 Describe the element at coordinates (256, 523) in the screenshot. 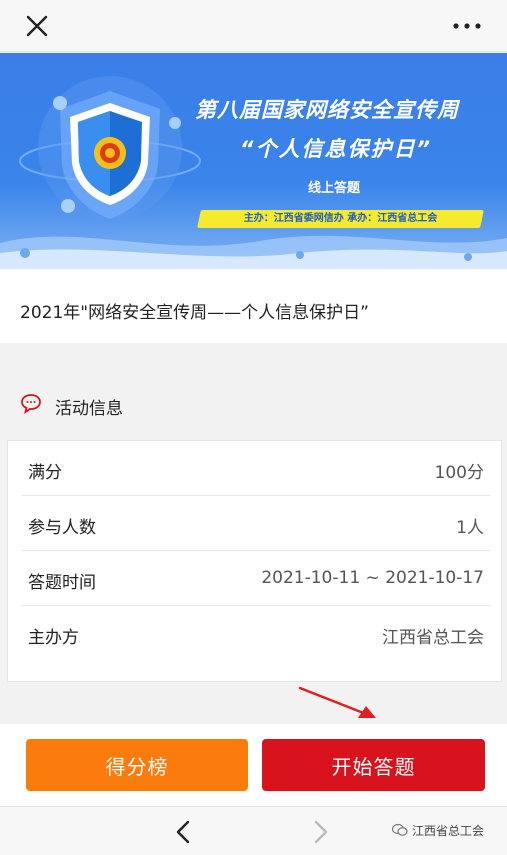

I see `info-row-participants: 参与人数 1人` at that location.